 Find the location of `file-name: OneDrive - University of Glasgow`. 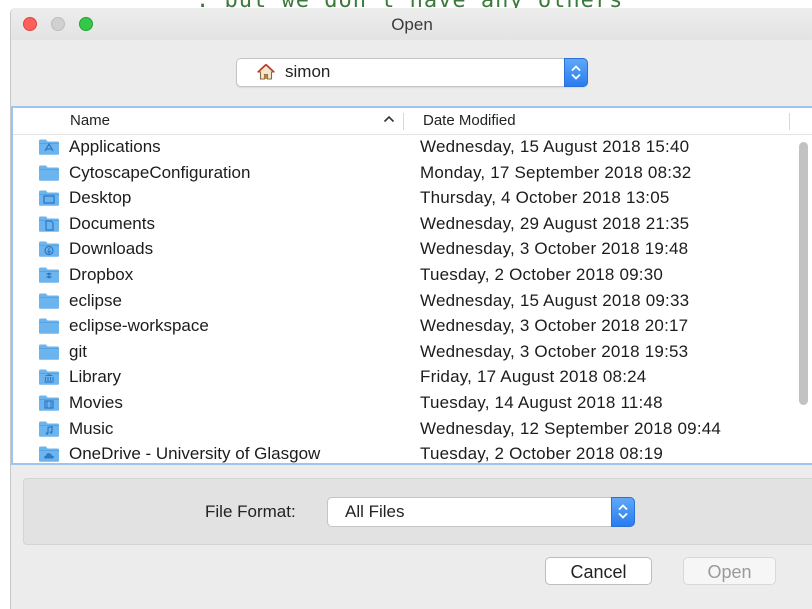

file-name: OneDrive - University of Glasgow is located at coordinates (195, 454).